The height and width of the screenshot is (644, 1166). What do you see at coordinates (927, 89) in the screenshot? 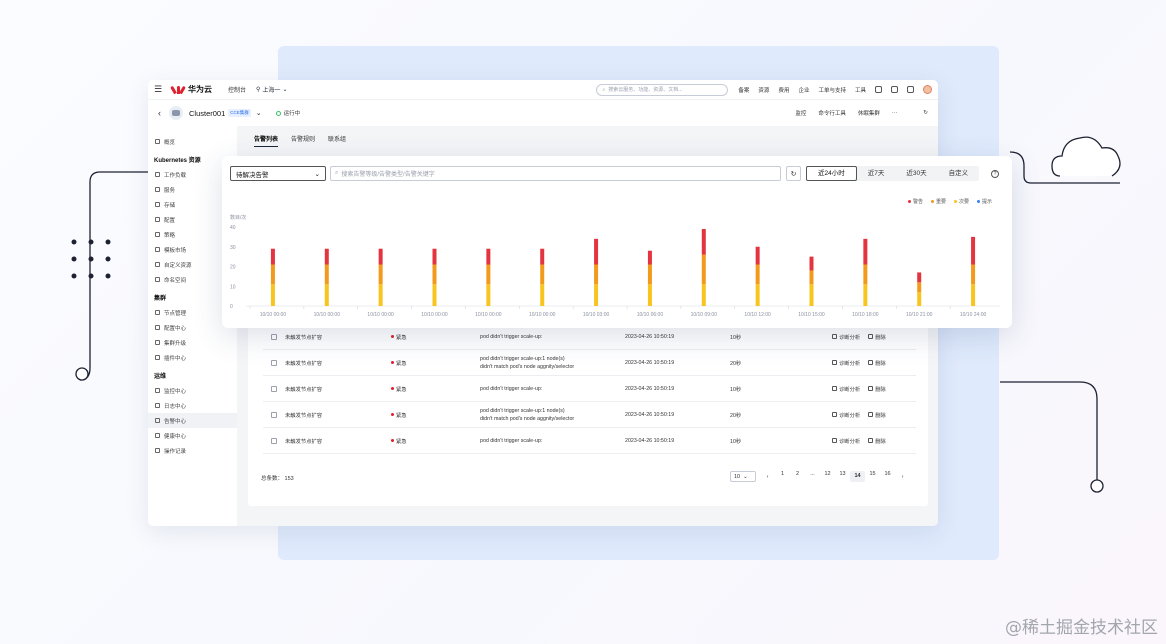
I see `user-avatar` at bounding box center [927, 89].